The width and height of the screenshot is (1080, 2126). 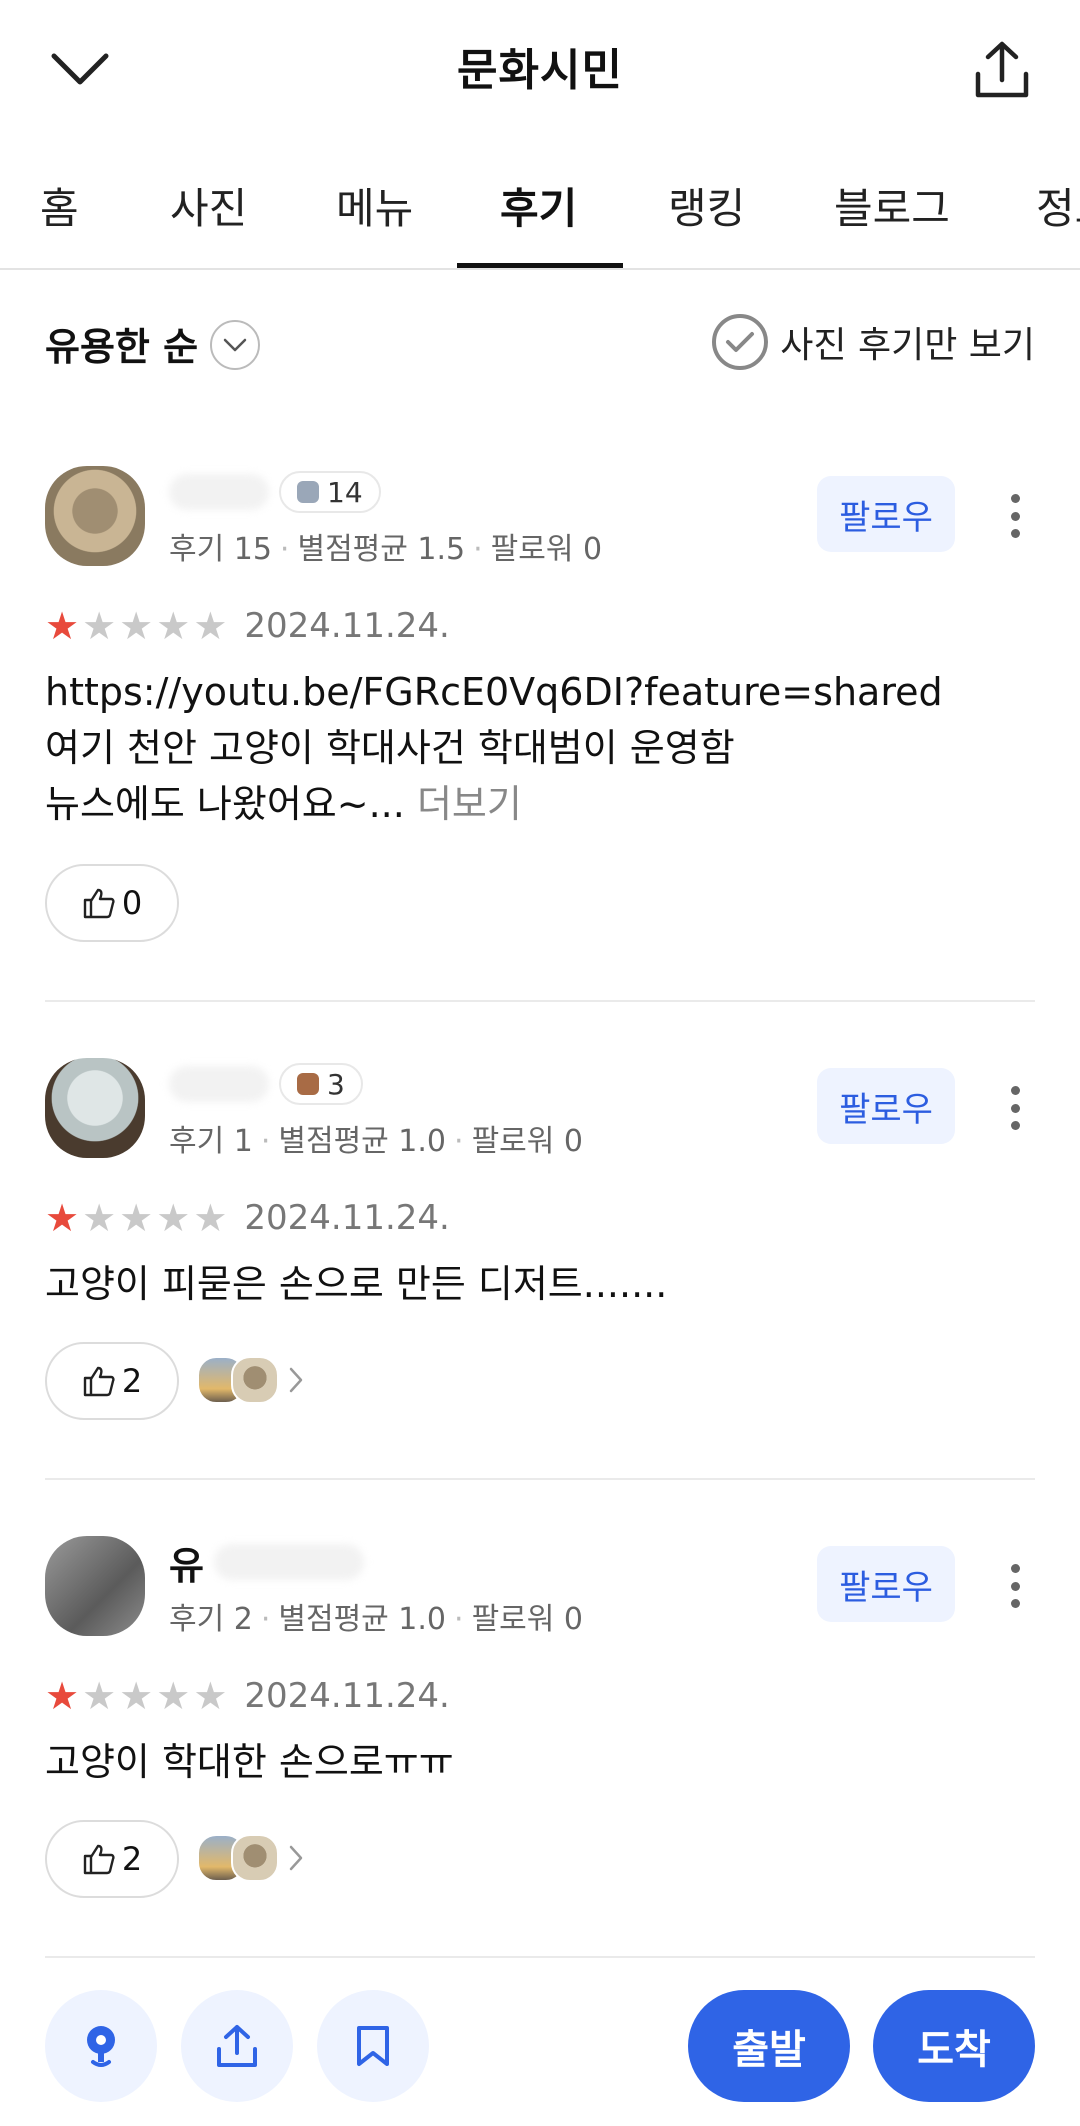 I want to click on bookmark-icon, so click(x=373, y=2046).